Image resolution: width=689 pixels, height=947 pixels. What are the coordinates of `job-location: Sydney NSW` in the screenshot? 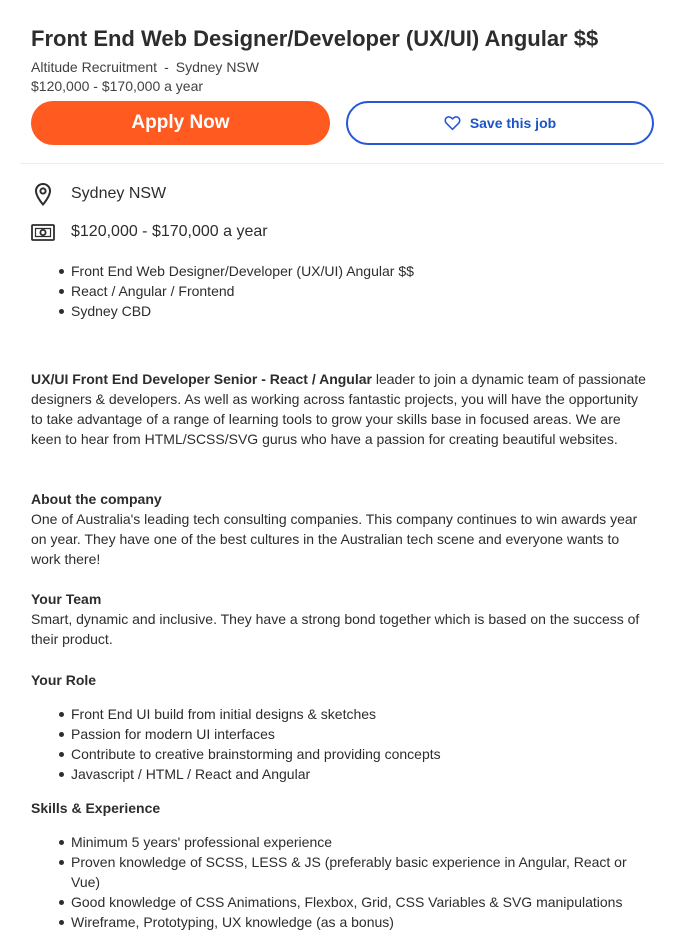 It's located at (217, 67).